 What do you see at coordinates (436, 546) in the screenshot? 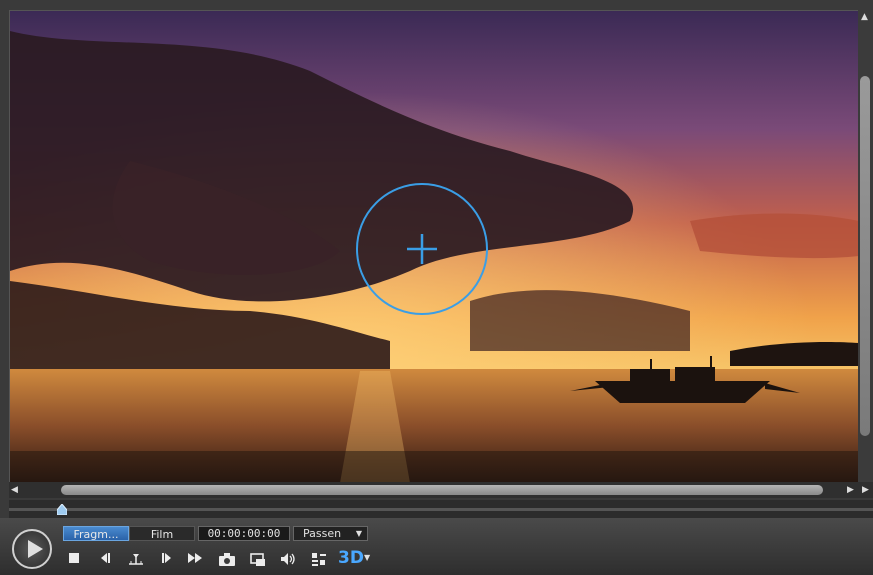
I see `player-controls: Fragm... Film 00:00:00:00 Passen ▼ 3D ▼` at bounding box center [436, 546].